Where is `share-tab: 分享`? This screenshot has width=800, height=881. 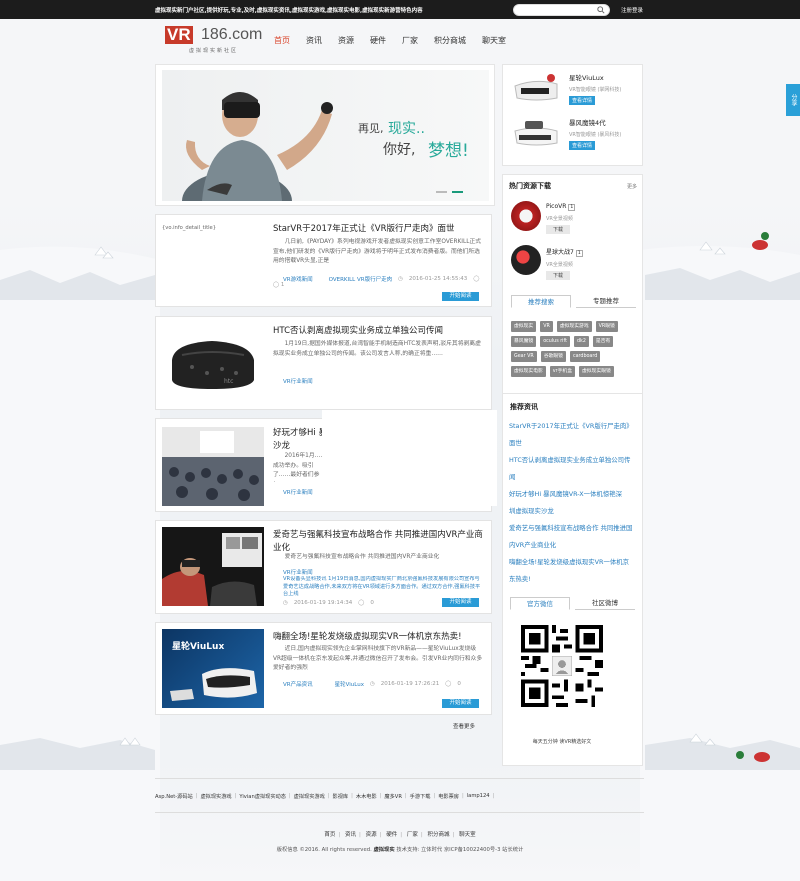 share-tab: 分享 is located at coordinates (793, 100).